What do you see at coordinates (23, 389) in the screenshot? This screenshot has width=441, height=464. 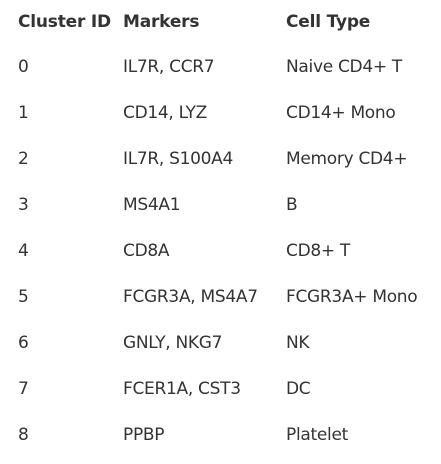 I see `cell-cluster-id: 7` at bounding box center [23, 389].